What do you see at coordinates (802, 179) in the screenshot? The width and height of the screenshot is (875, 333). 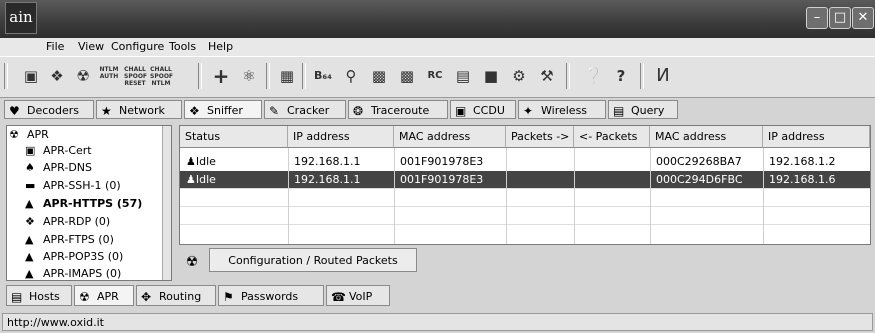 I see `ip-cell: 192.168.1.6` at bounding box center [802, 179].